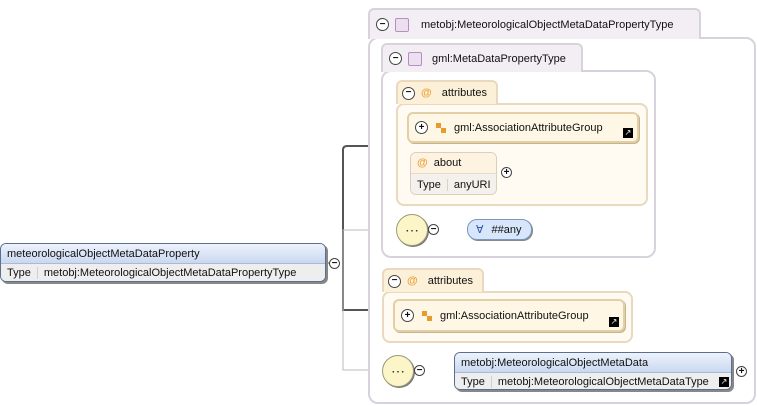 This screenshot has height=406, width=757. I want to click on wildcard-label: ##any, so click(506, 229).